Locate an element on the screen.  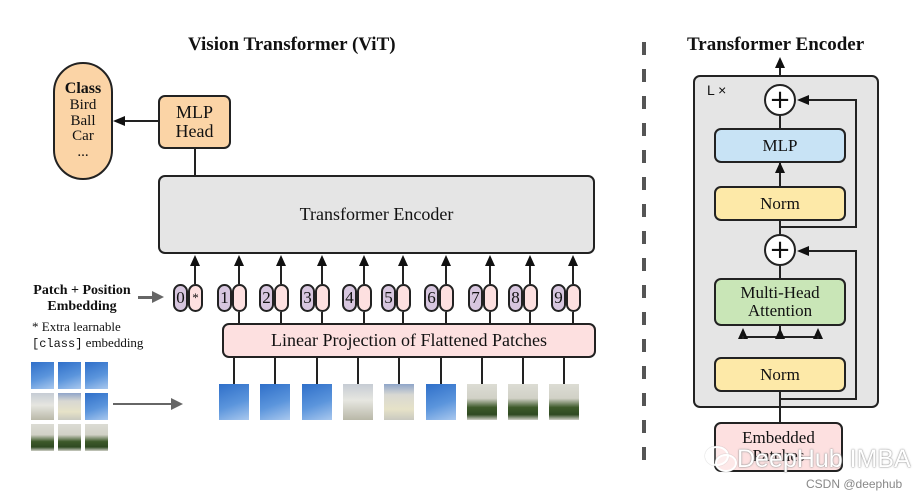
mlp-head-line1: MLP is located at coordinates (194, 112).